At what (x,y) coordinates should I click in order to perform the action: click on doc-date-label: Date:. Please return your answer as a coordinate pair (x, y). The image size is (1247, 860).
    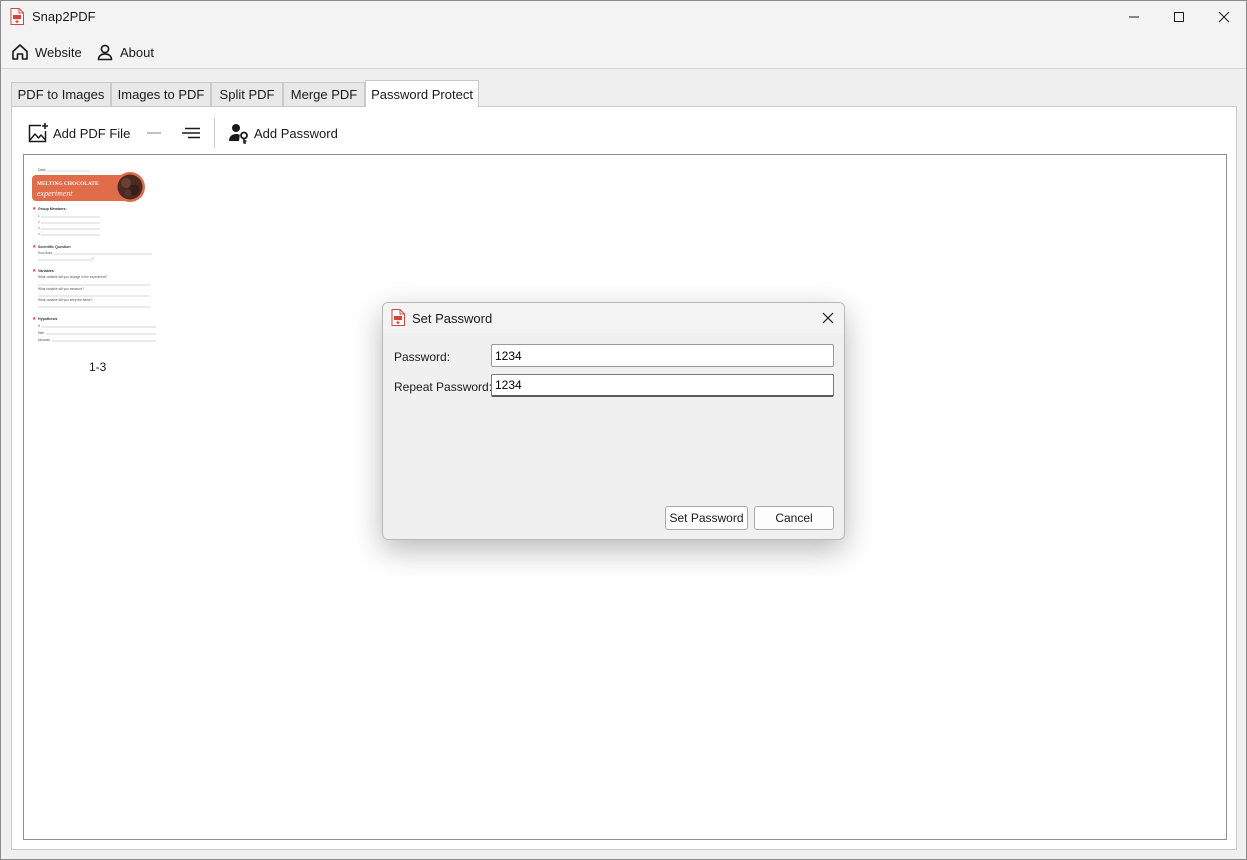
    Looking at the image, I should click on (42, 170).